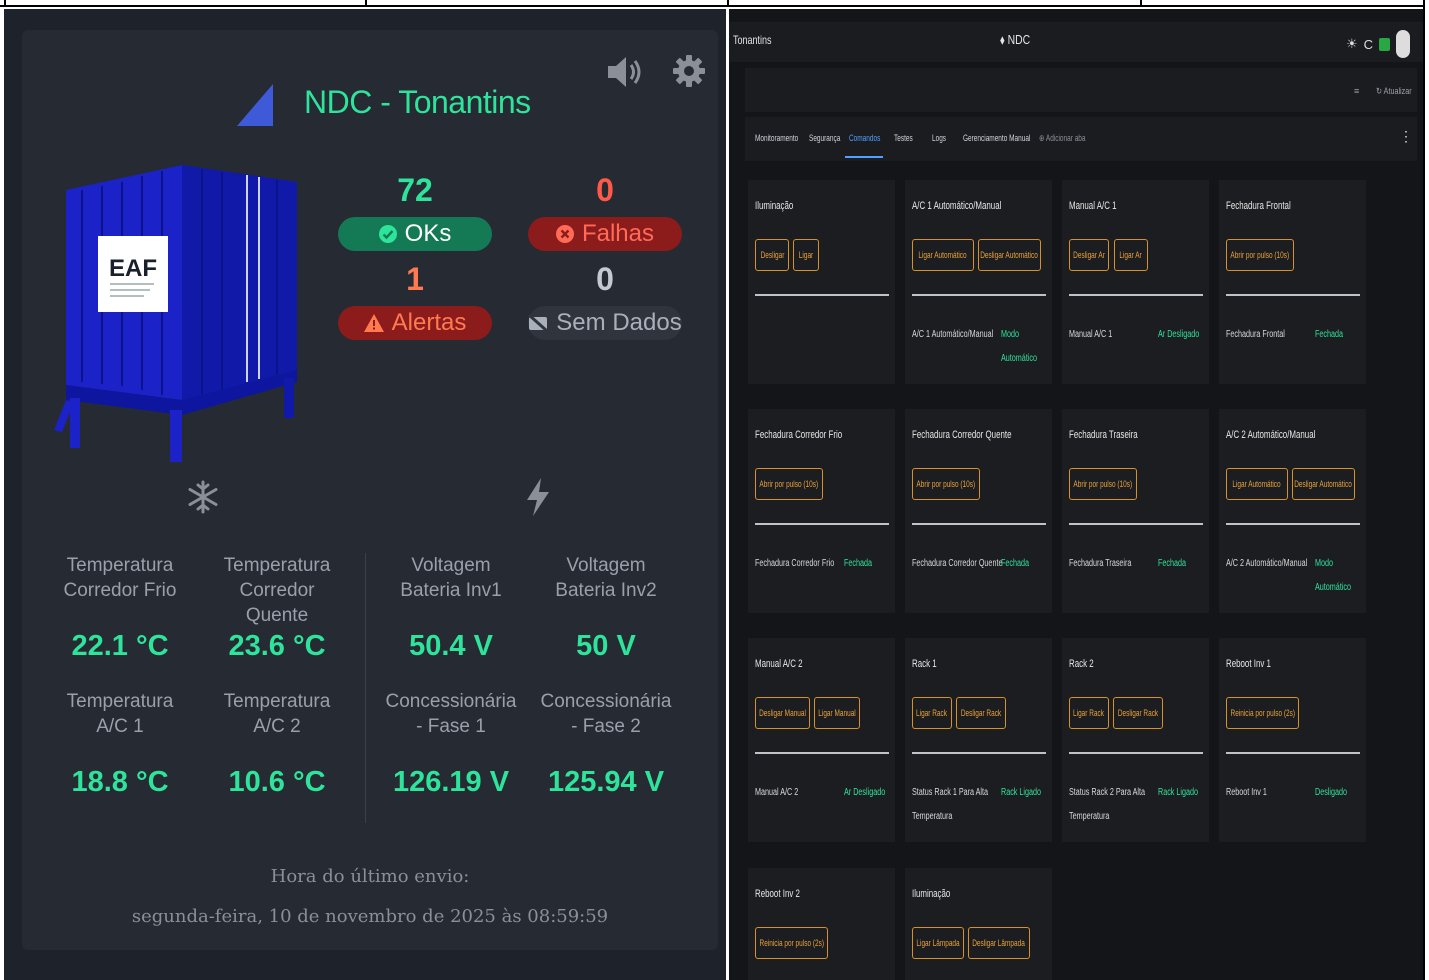 Image resolution: width=1429 pixels, height=980 pixels. Describe the element at coordinates (429, 322) in the screenshot. I see `alertas-label: Alertas` at that location.